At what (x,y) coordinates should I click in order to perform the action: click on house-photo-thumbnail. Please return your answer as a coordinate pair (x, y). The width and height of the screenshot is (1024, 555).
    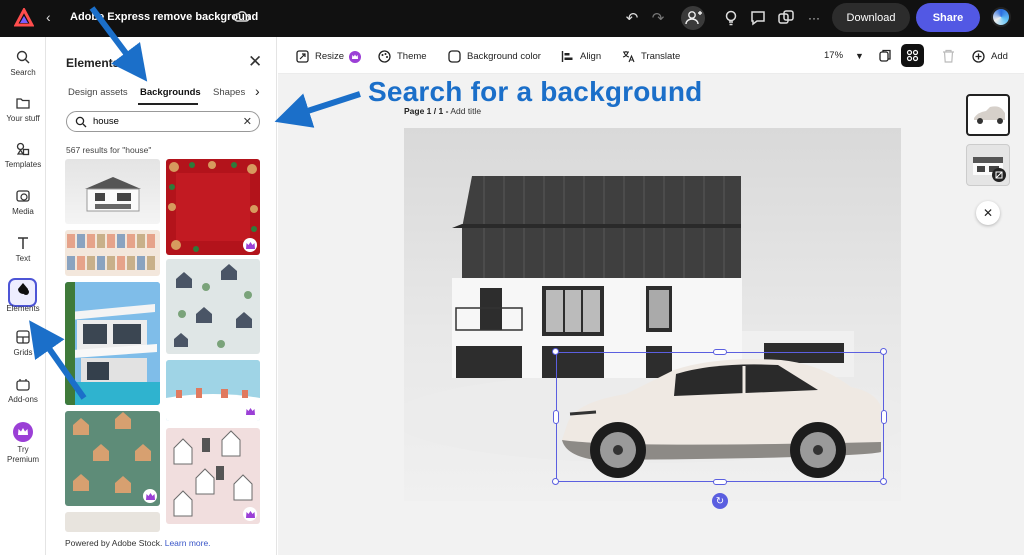
    Looking at the image, I should click on (113, 194).